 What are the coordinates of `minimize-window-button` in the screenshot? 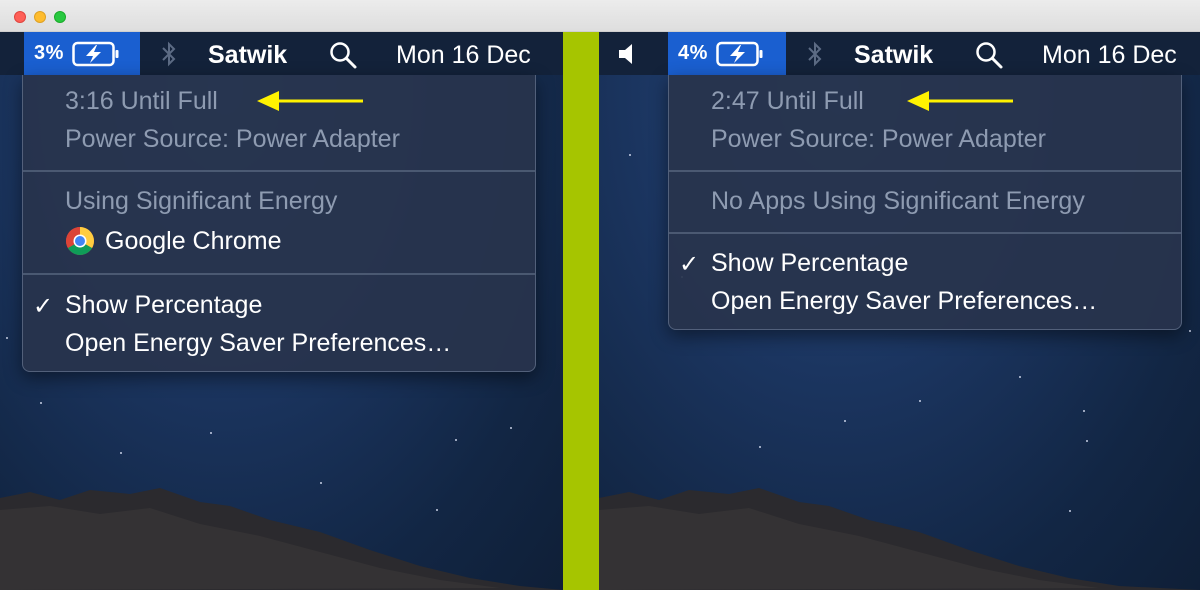 It's located at (40, 17).